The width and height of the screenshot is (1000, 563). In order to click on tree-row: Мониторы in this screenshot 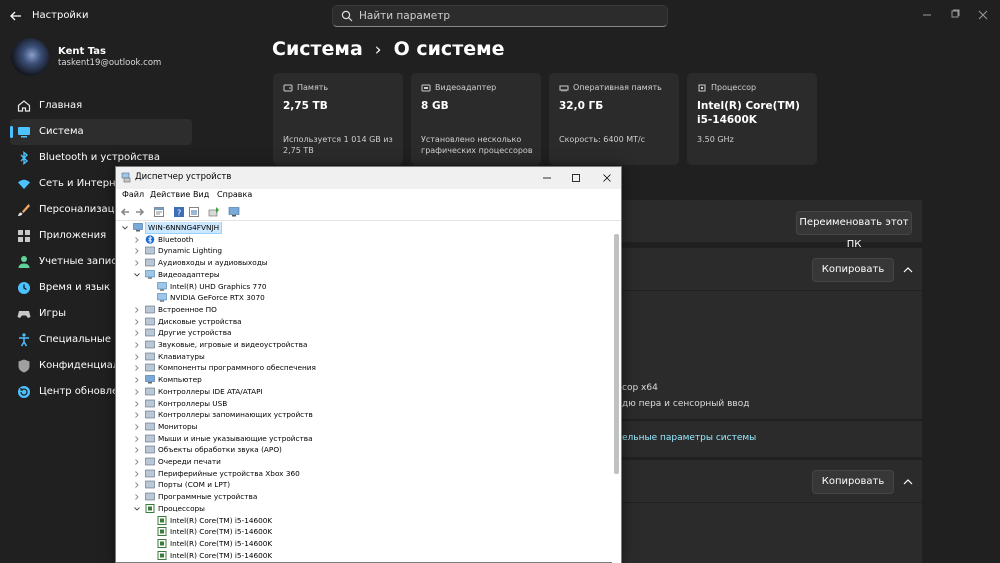, I will do `click(361, 427)`.